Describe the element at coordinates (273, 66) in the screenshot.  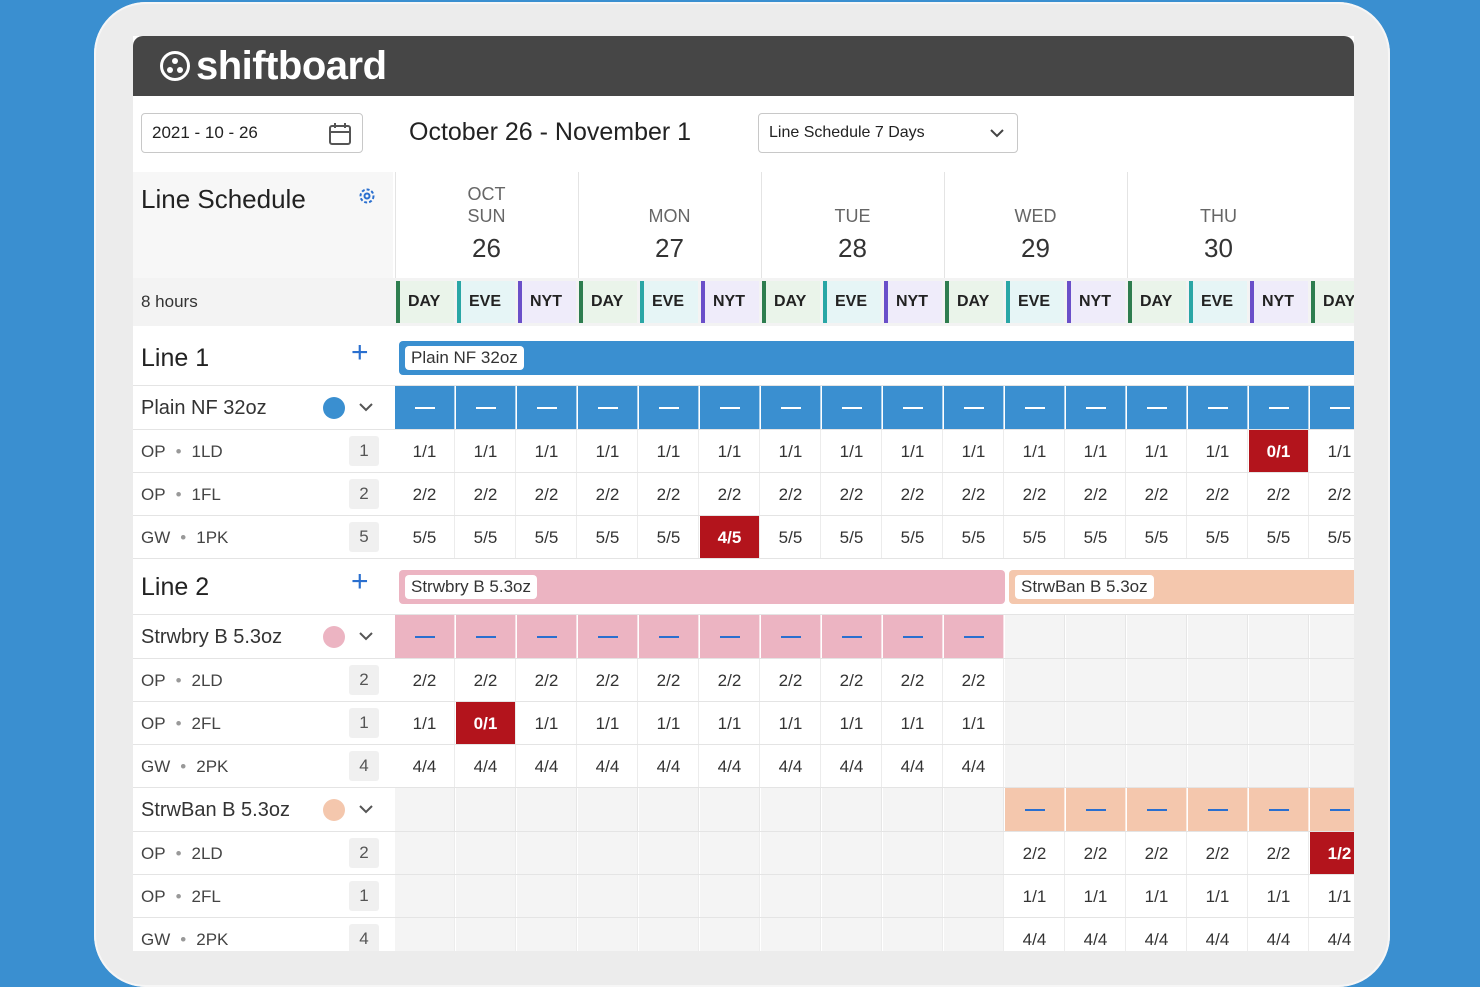
I see `shiftboard-logo: shiftboard` at that location.